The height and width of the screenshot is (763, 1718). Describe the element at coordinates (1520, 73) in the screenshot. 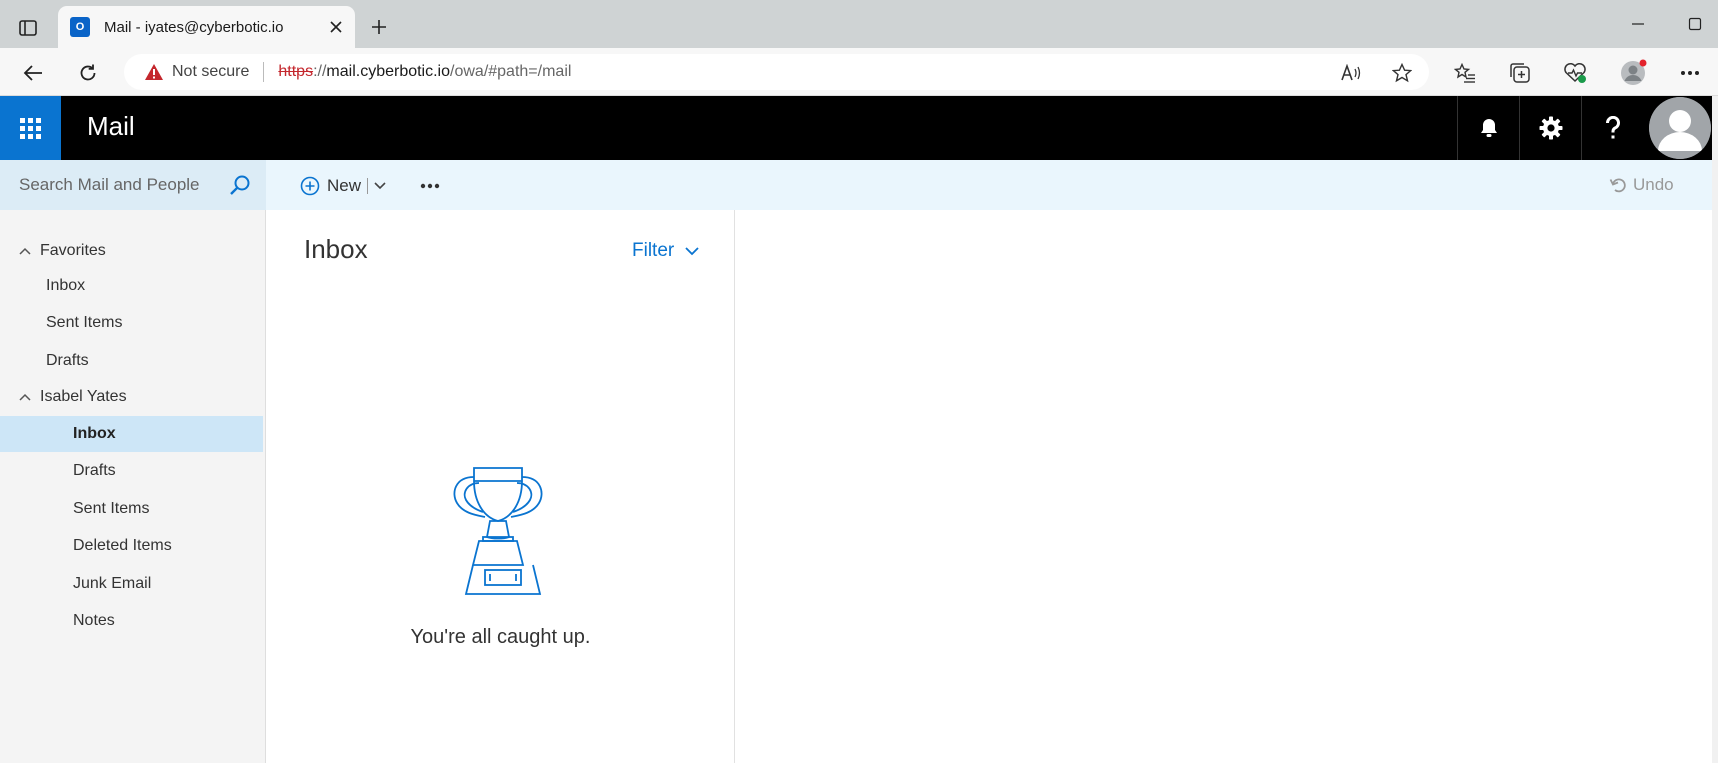

I see `collections-icon` at that location.